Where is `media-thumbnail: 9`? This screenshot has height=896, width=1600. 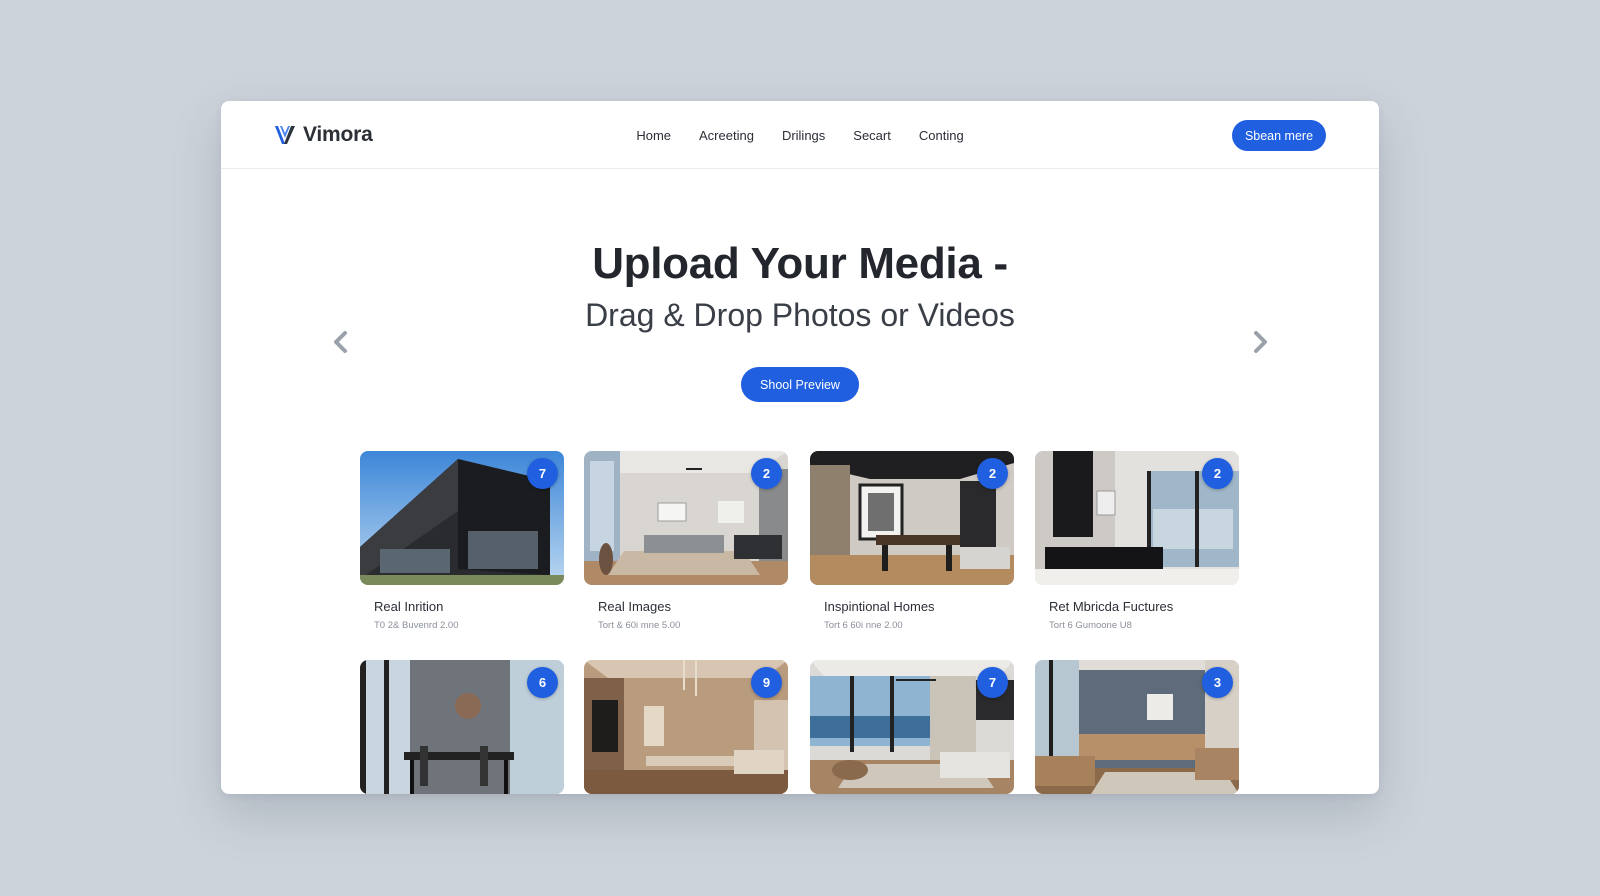
media-thumbnail: 9 is located at coordinates (686, 727).